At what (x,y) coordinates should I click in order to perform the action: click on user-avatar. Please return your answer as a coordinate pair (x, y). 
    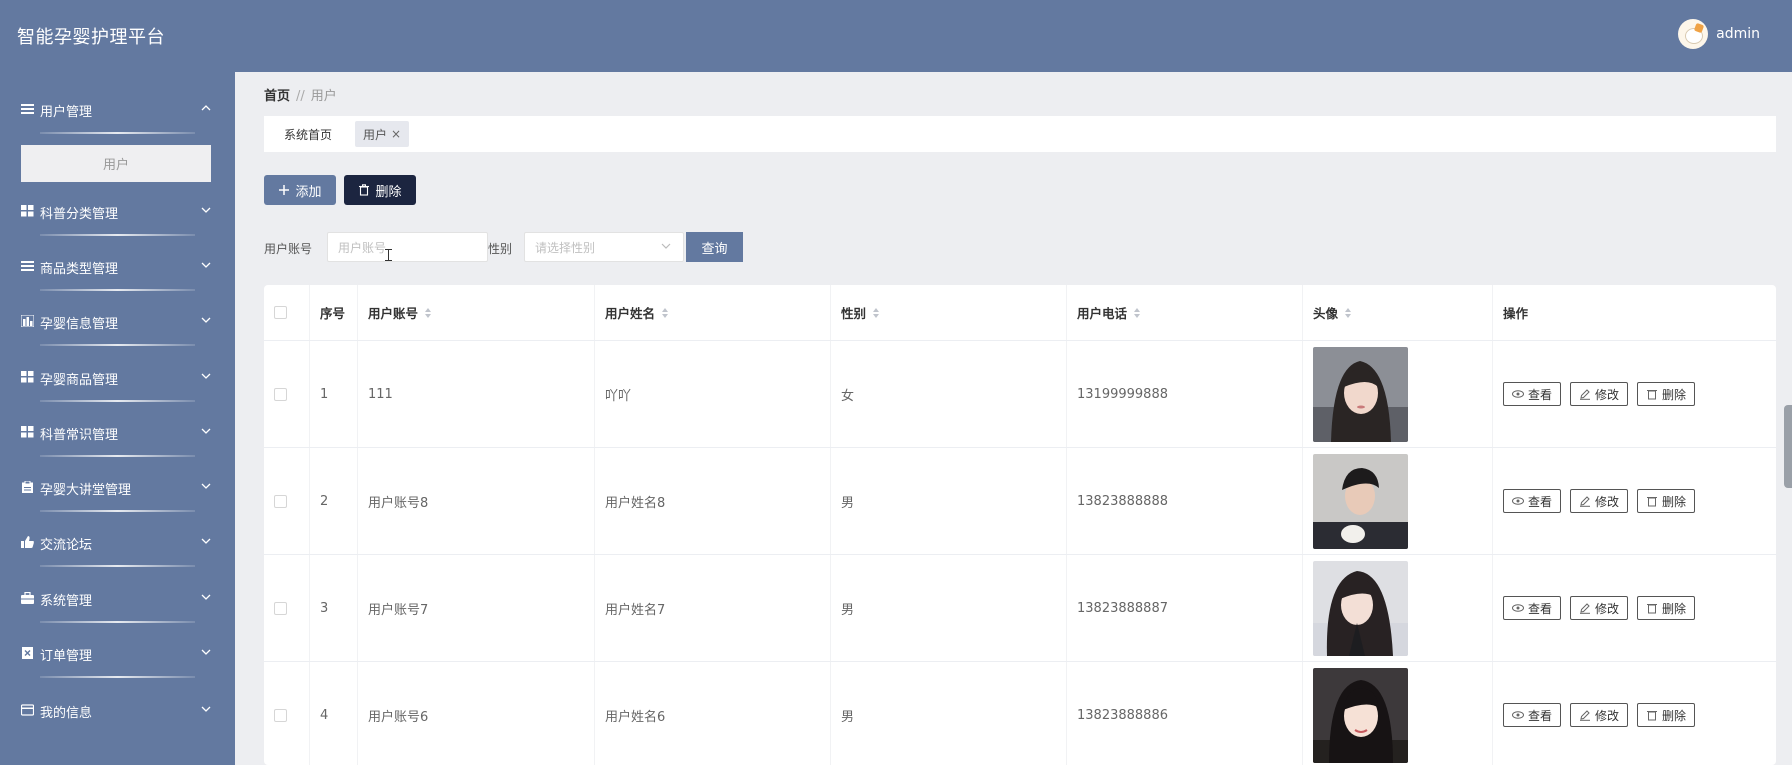
    Looking at the image, I should click on (1693, 34).